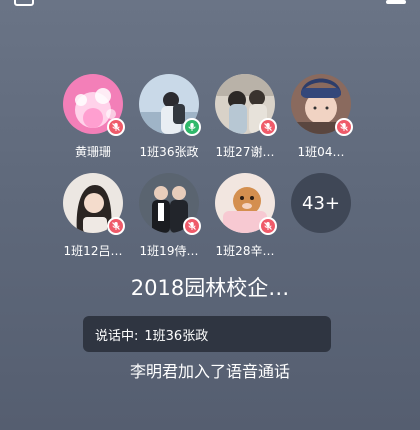 This screenshot has height=430, width=420. I want to click on speaking-status: 说话中: 1班36张政, so click(207, 334).